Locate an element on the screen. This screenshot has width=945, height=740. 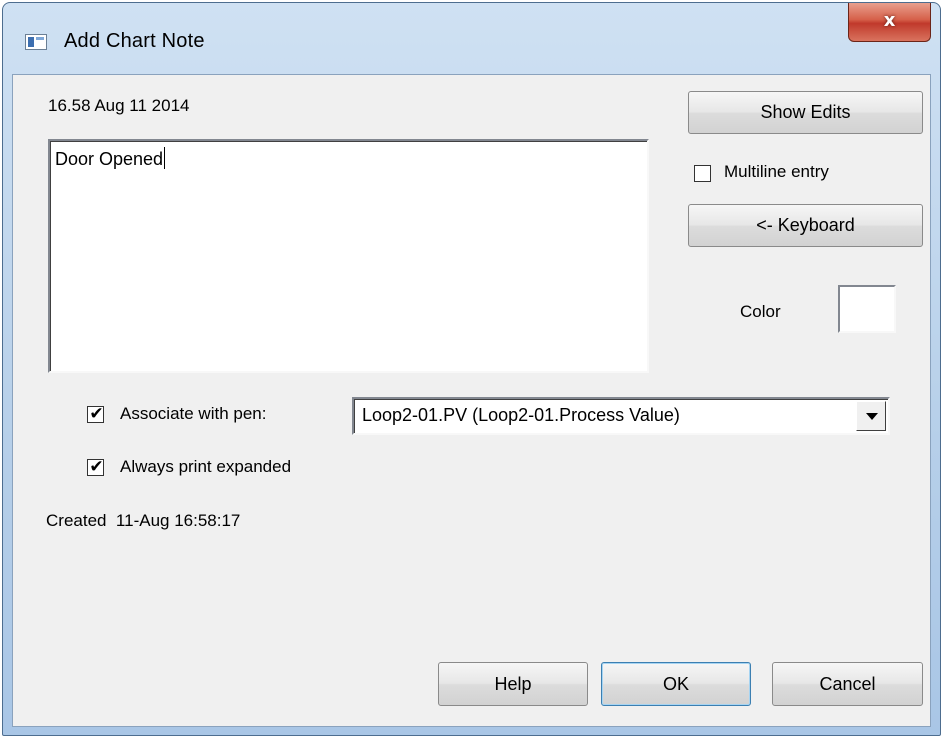
note-timestamp: 16.58 Aug 11 2014 is located at coordinates (119, 105).